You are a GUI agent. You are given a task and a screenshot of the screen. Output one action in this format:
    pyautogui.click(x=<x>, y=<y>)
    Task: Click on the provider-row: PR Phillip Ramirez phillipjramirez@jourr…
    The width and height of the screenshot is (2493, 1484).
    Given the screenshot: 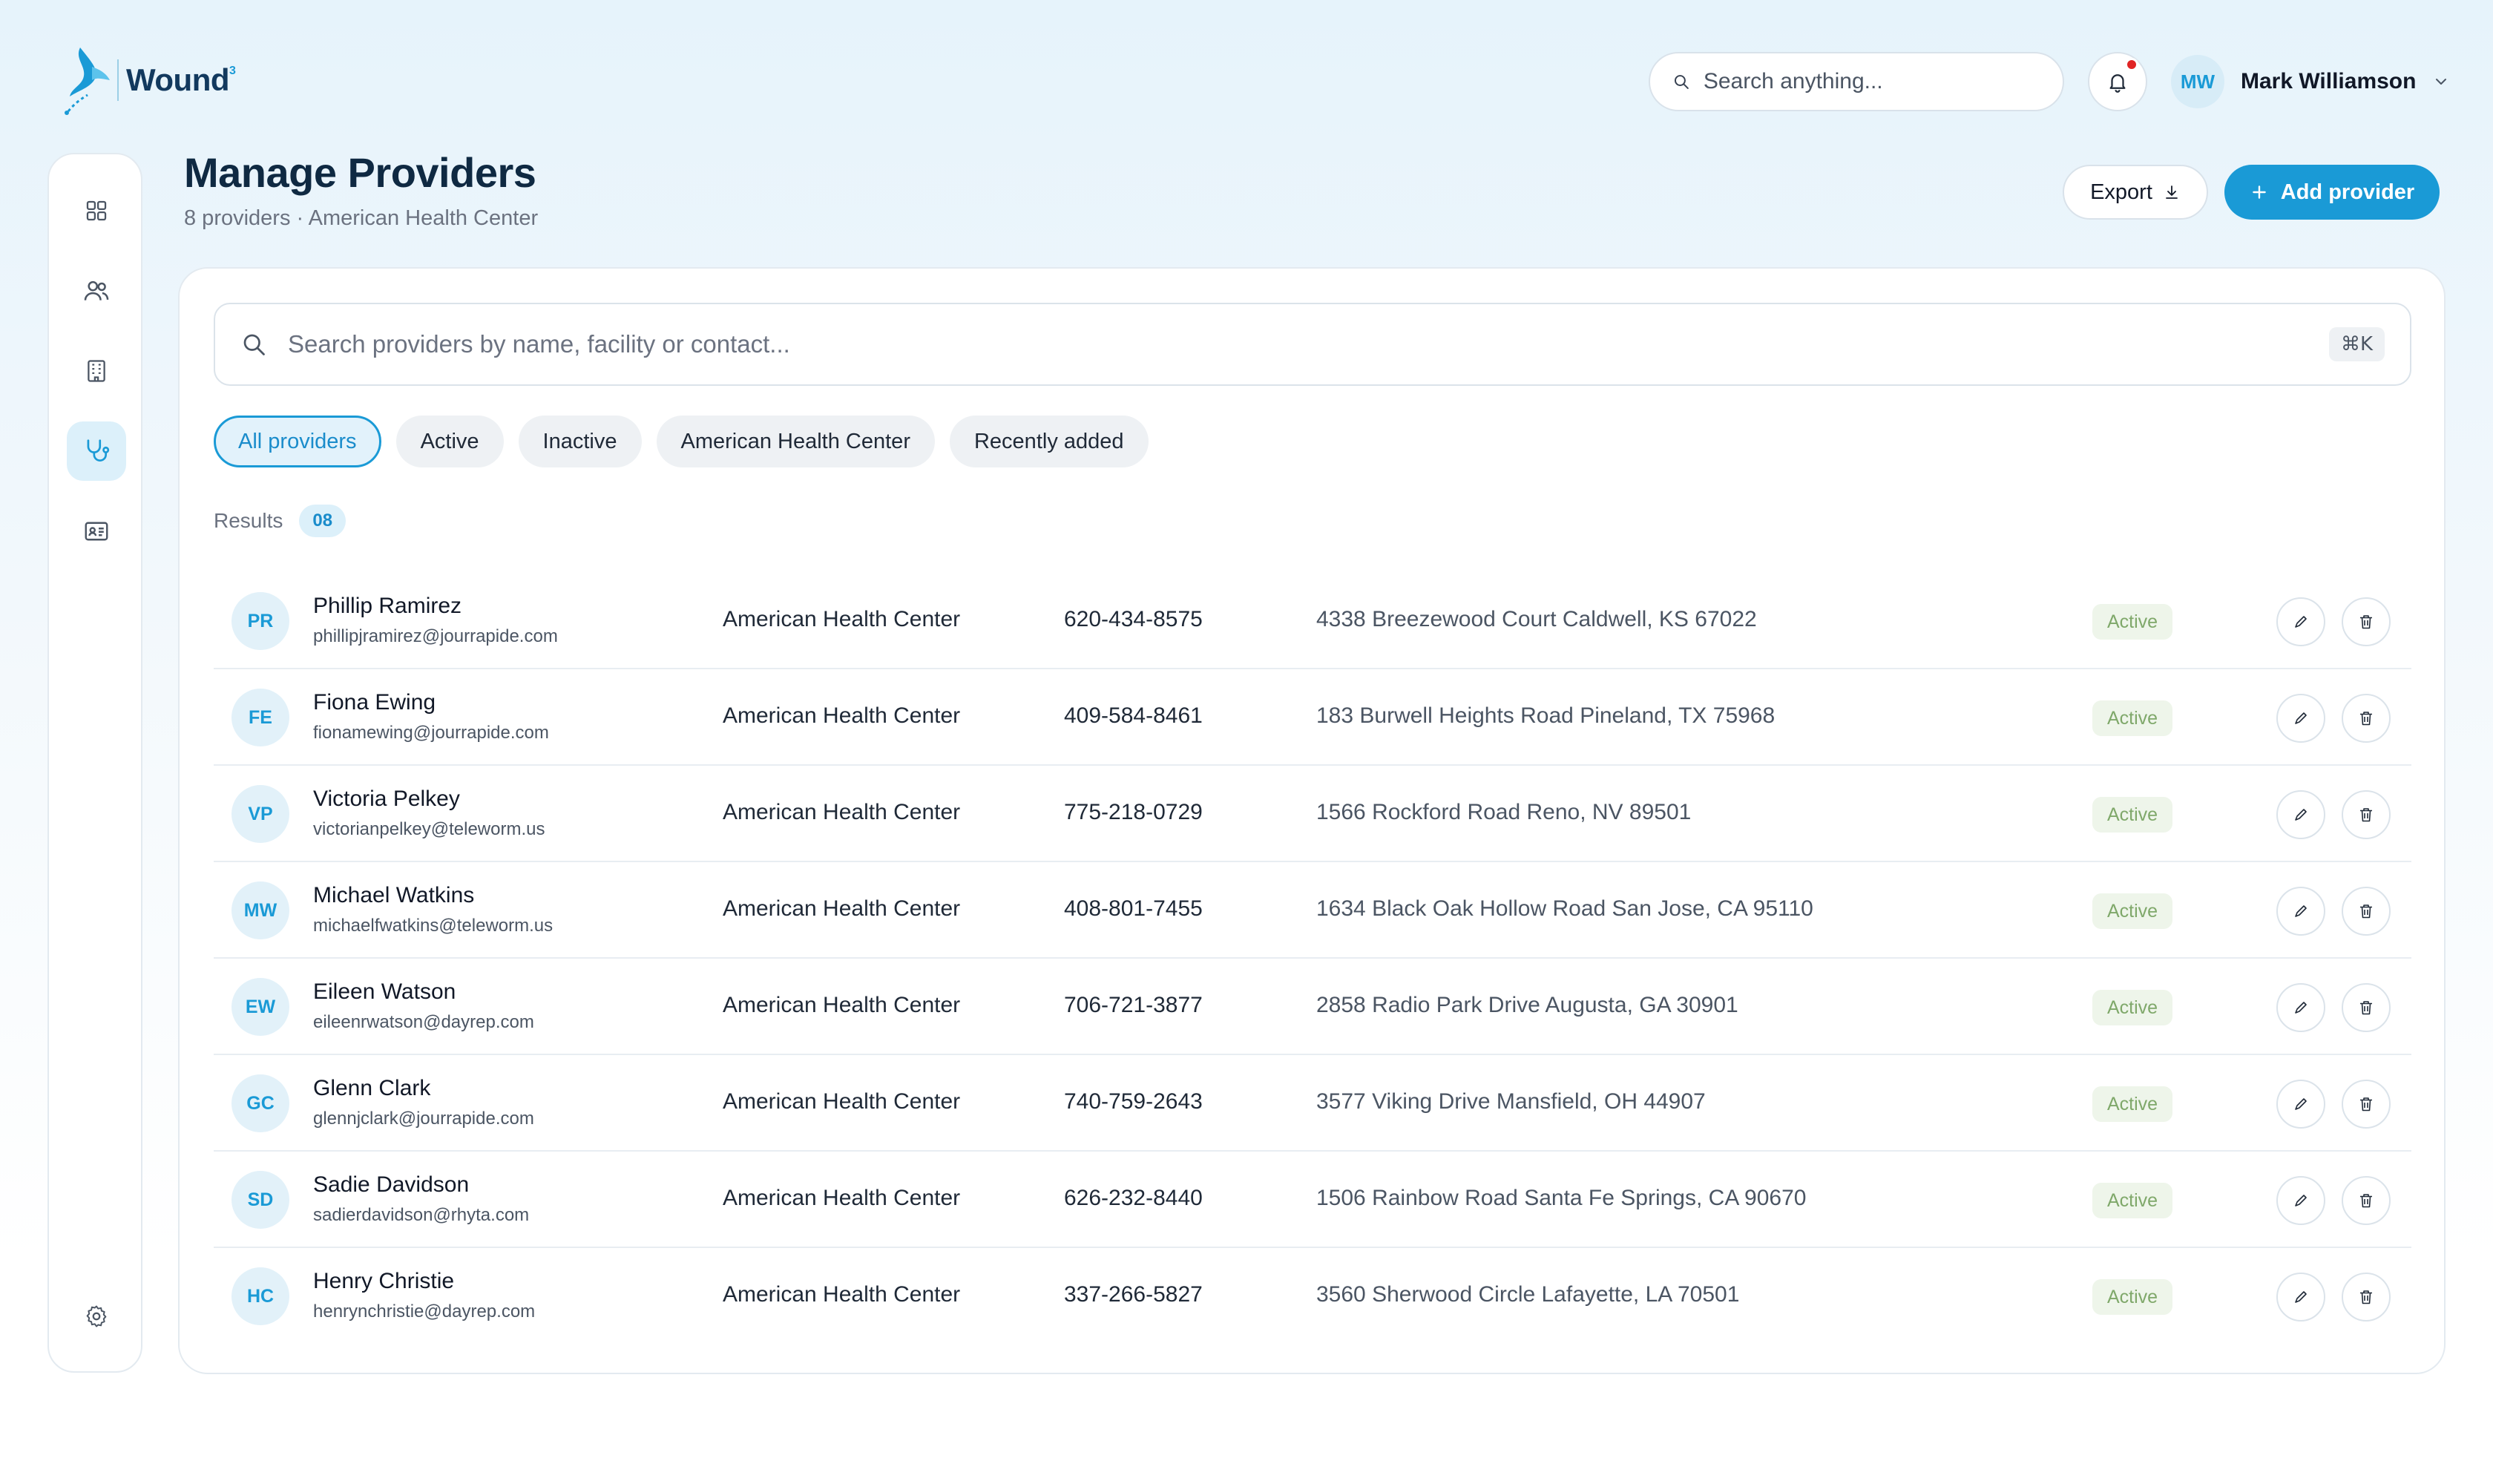 What is the action you would take?
    pyautogui.click(x=1312, y=621)
    